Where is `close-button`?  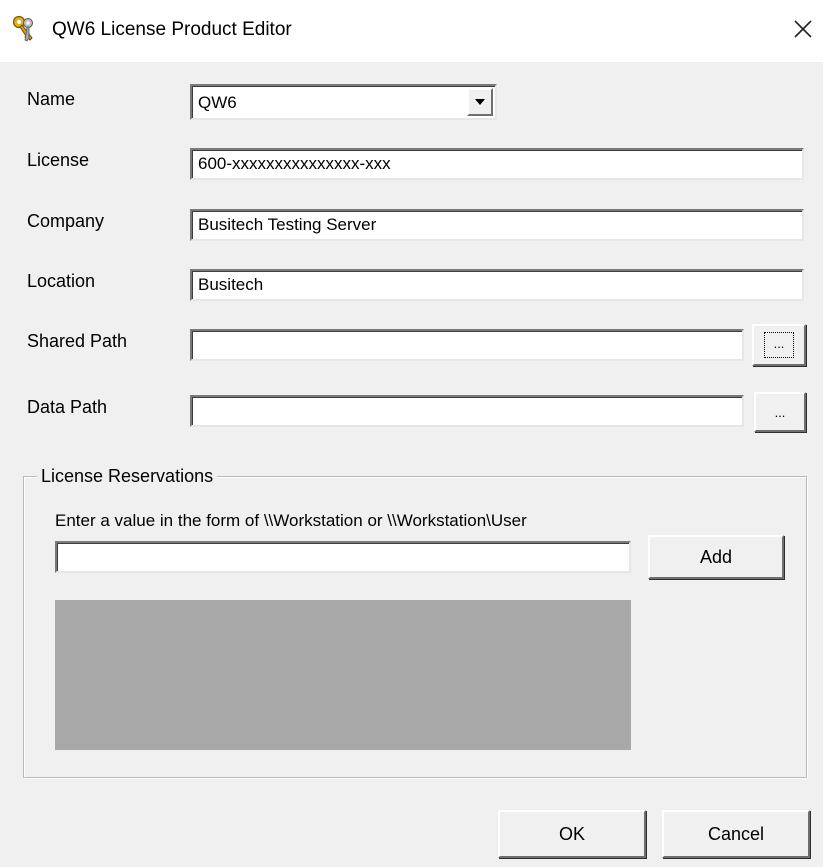 close-button is located at coordinates (803, 29).